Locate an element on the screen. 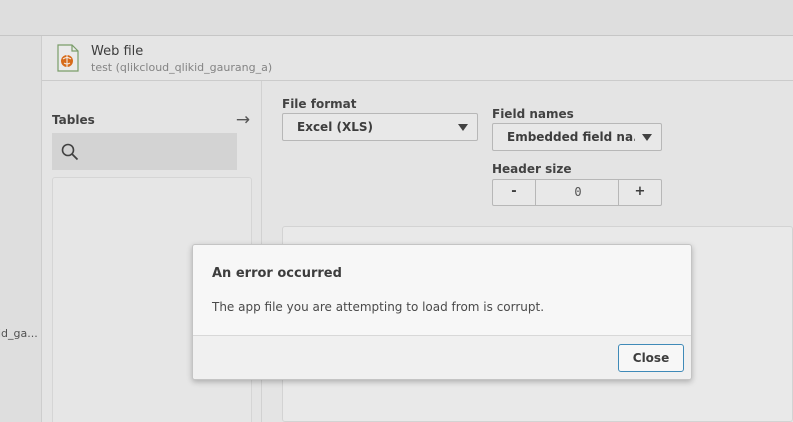 The height and width of the screenshot is (422, 793). dialog-title: An error occurred is located at coordinates (277, 273).